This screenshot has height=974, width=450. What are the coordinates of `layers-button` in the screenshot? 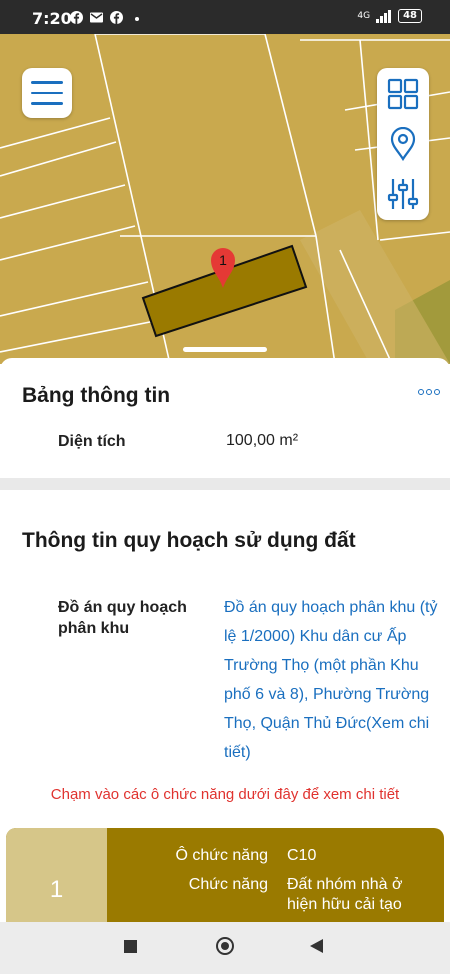 It's located at (403, 94).